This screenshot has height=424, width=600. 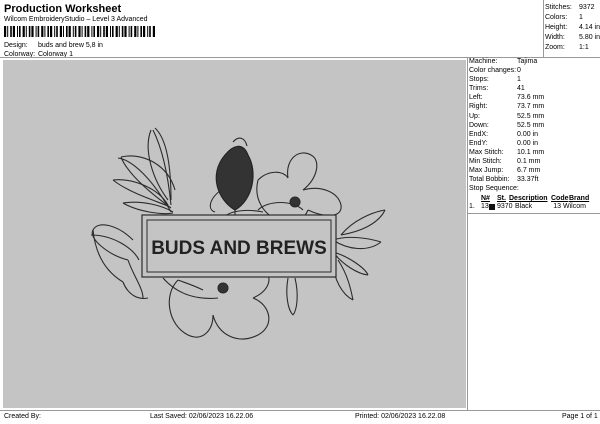 I want to click on info-row: Trims: 41, so click(x=533, y=89).